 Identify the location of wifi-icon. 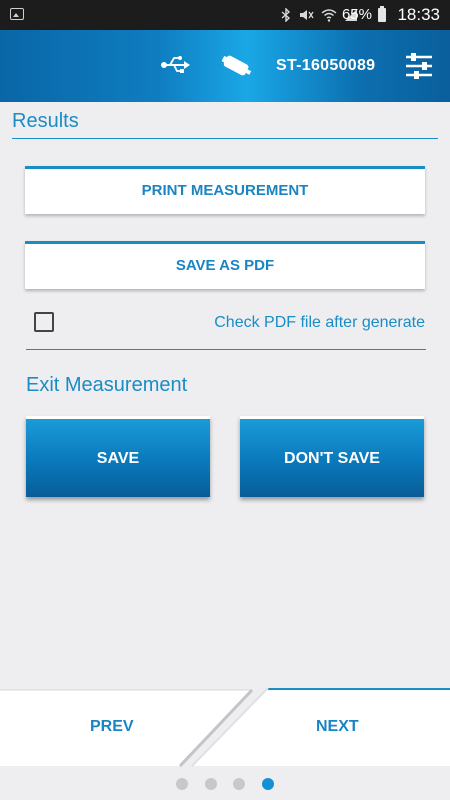
(329, 15).